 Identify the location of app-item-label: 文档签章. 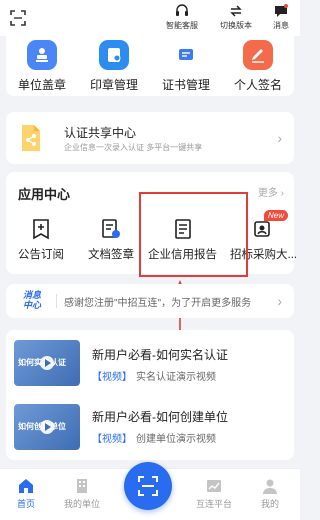
(111, 255).